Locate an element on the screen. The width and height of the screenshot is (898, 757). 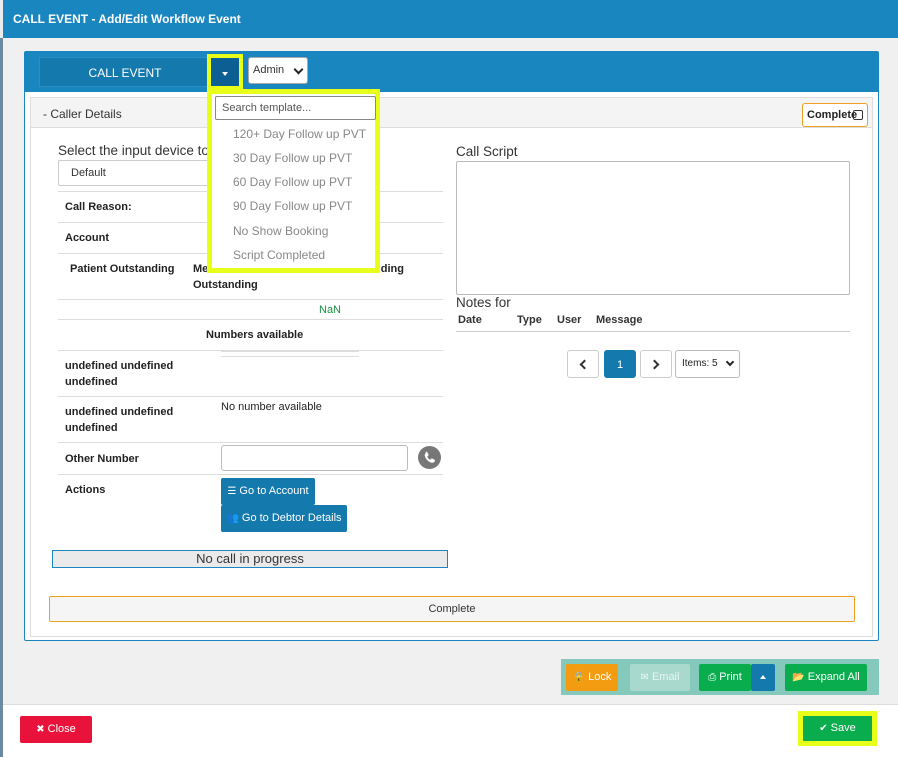
caret-up-icon is located at coordinates (763, 677).